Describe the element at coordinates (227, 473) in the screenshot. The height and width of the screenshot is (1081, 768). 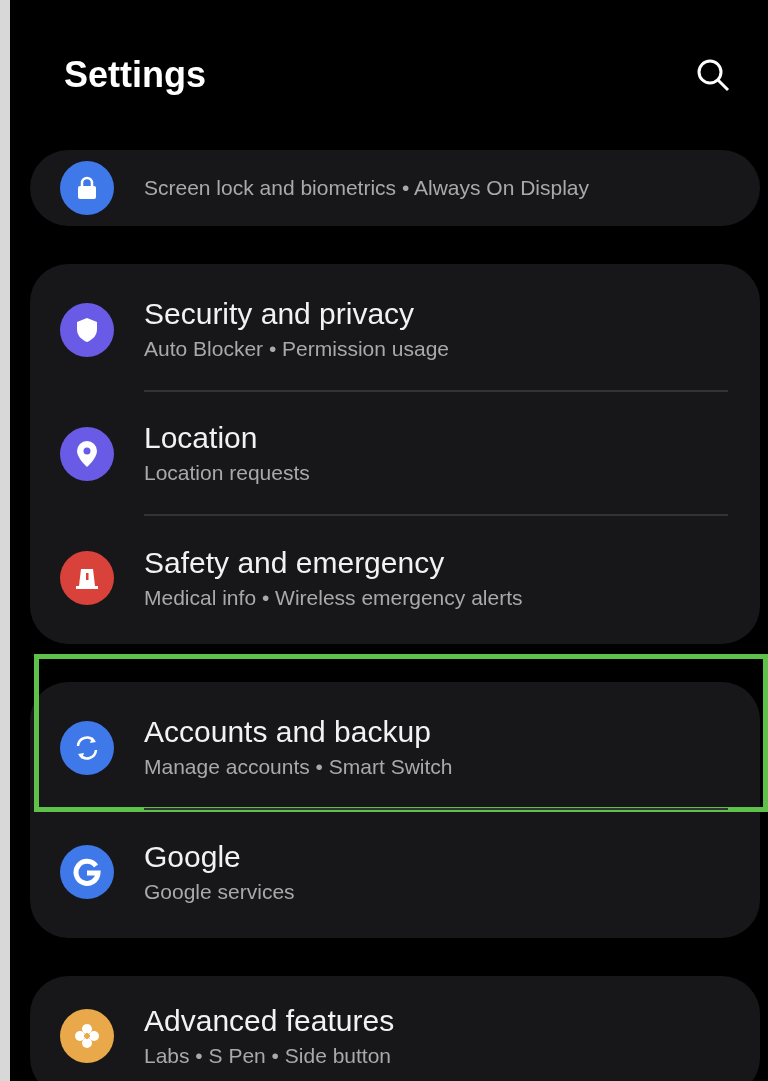
I see `item-subtitle: Location requests` at that location.